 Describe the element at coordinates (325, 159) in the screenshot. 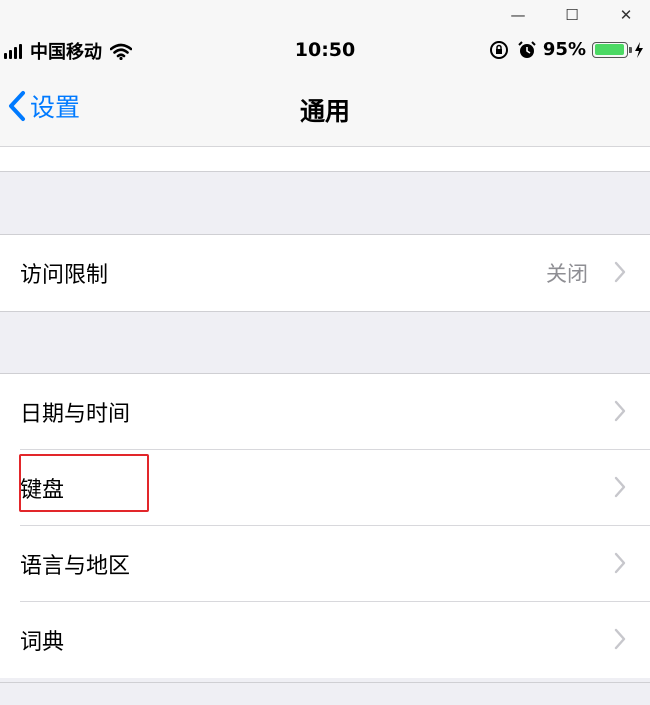

I see `scrolled-cell-remnant` at that location.